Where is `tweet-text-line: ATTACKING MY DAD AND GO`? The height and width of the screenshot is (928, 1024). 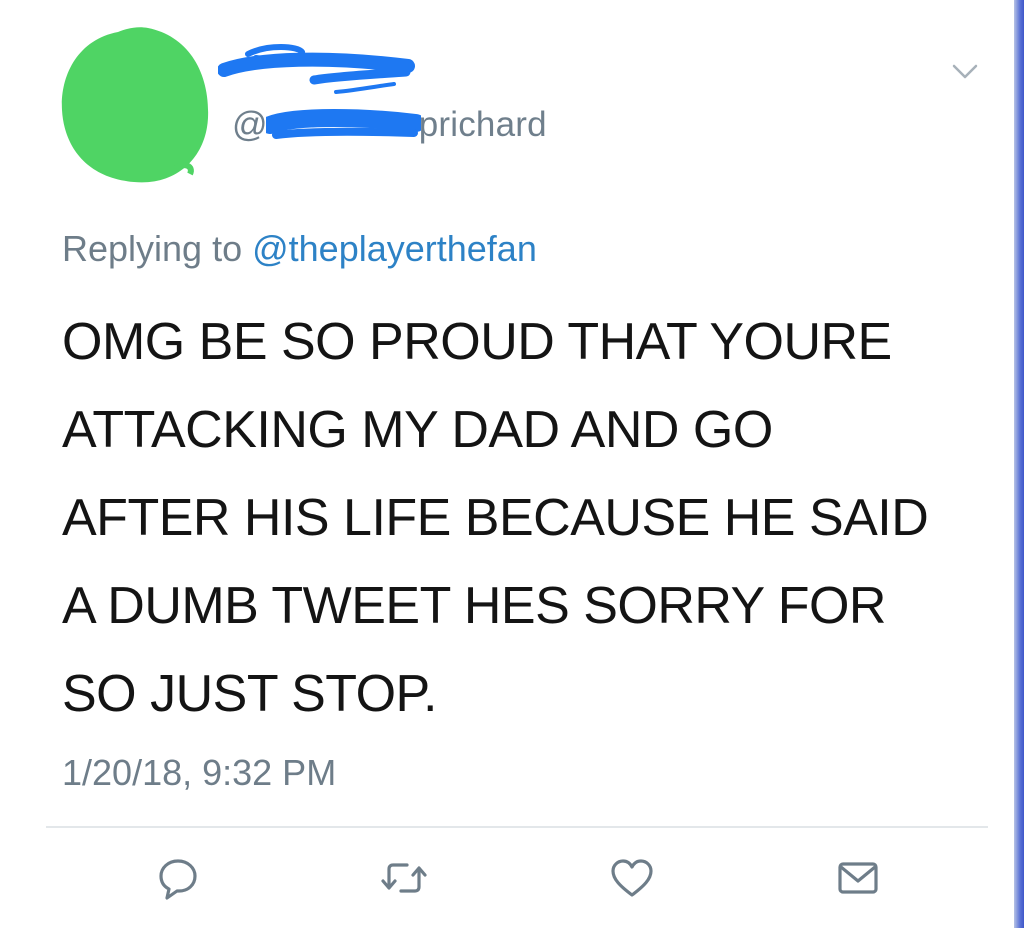
tweet-text-line: ATTACKING MY DAD AND GO is located at coordinates (417, 430).